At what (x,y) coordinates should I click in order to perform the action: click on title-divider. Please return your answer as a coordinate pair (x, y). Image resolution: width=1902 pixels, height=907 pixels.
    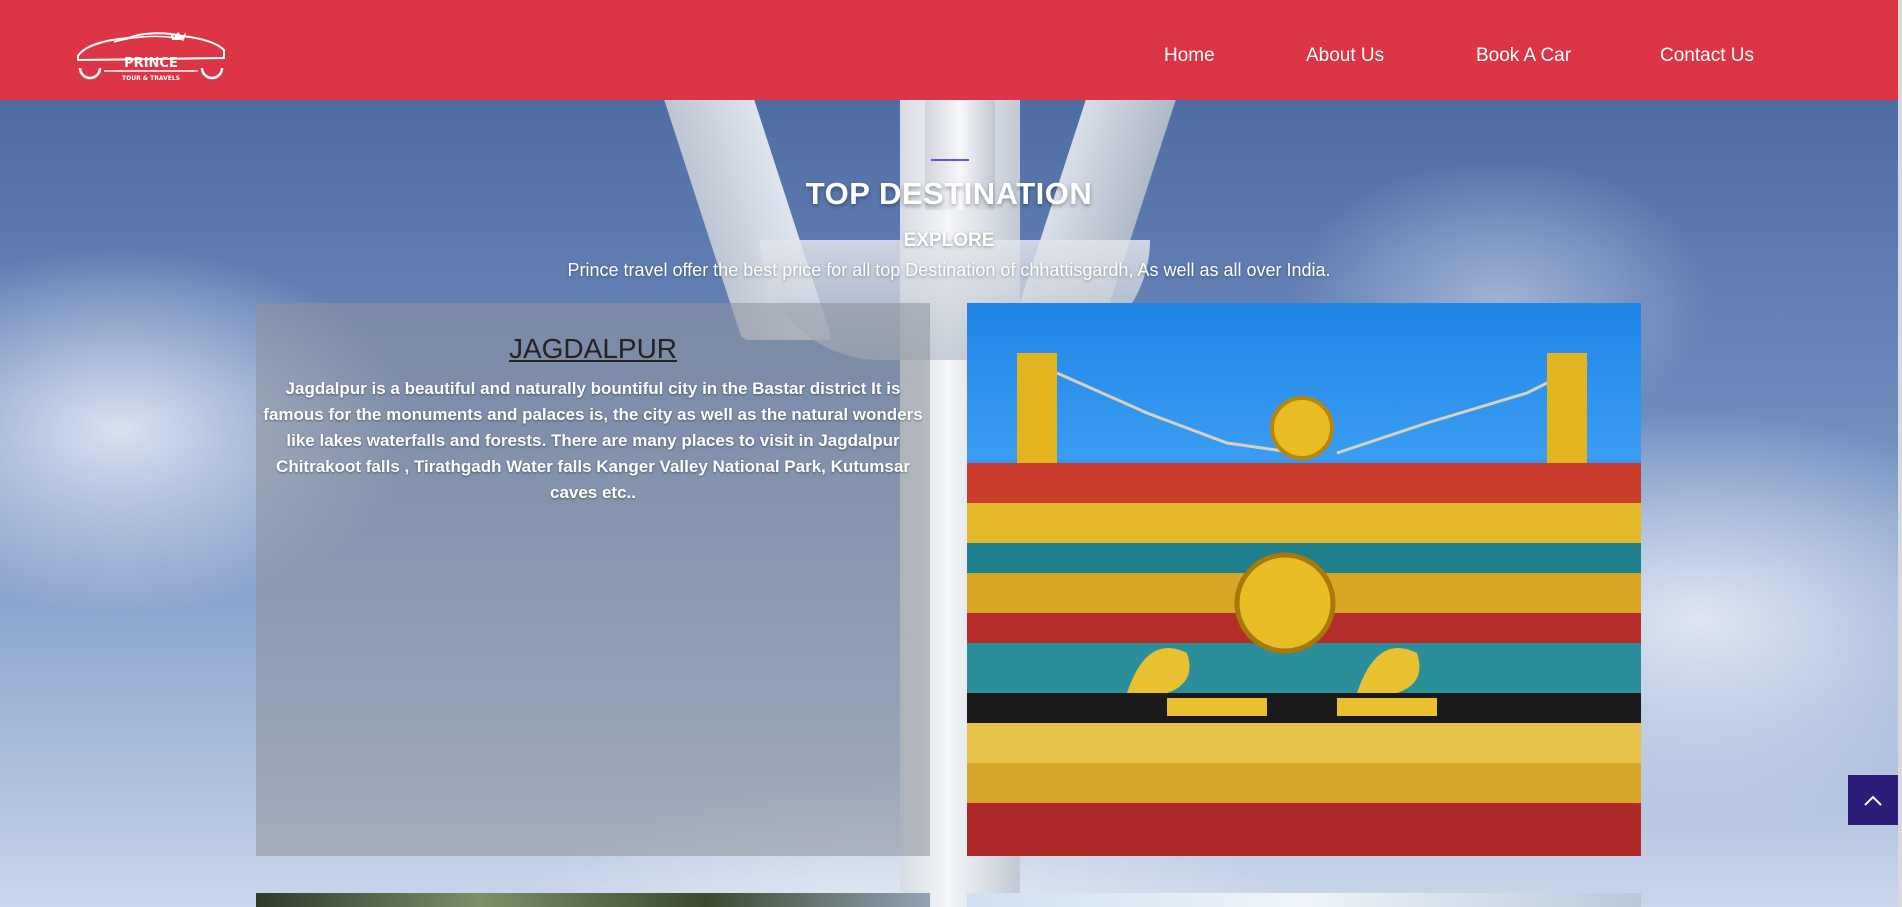
    Looking at the image, I should click on (950, 160).